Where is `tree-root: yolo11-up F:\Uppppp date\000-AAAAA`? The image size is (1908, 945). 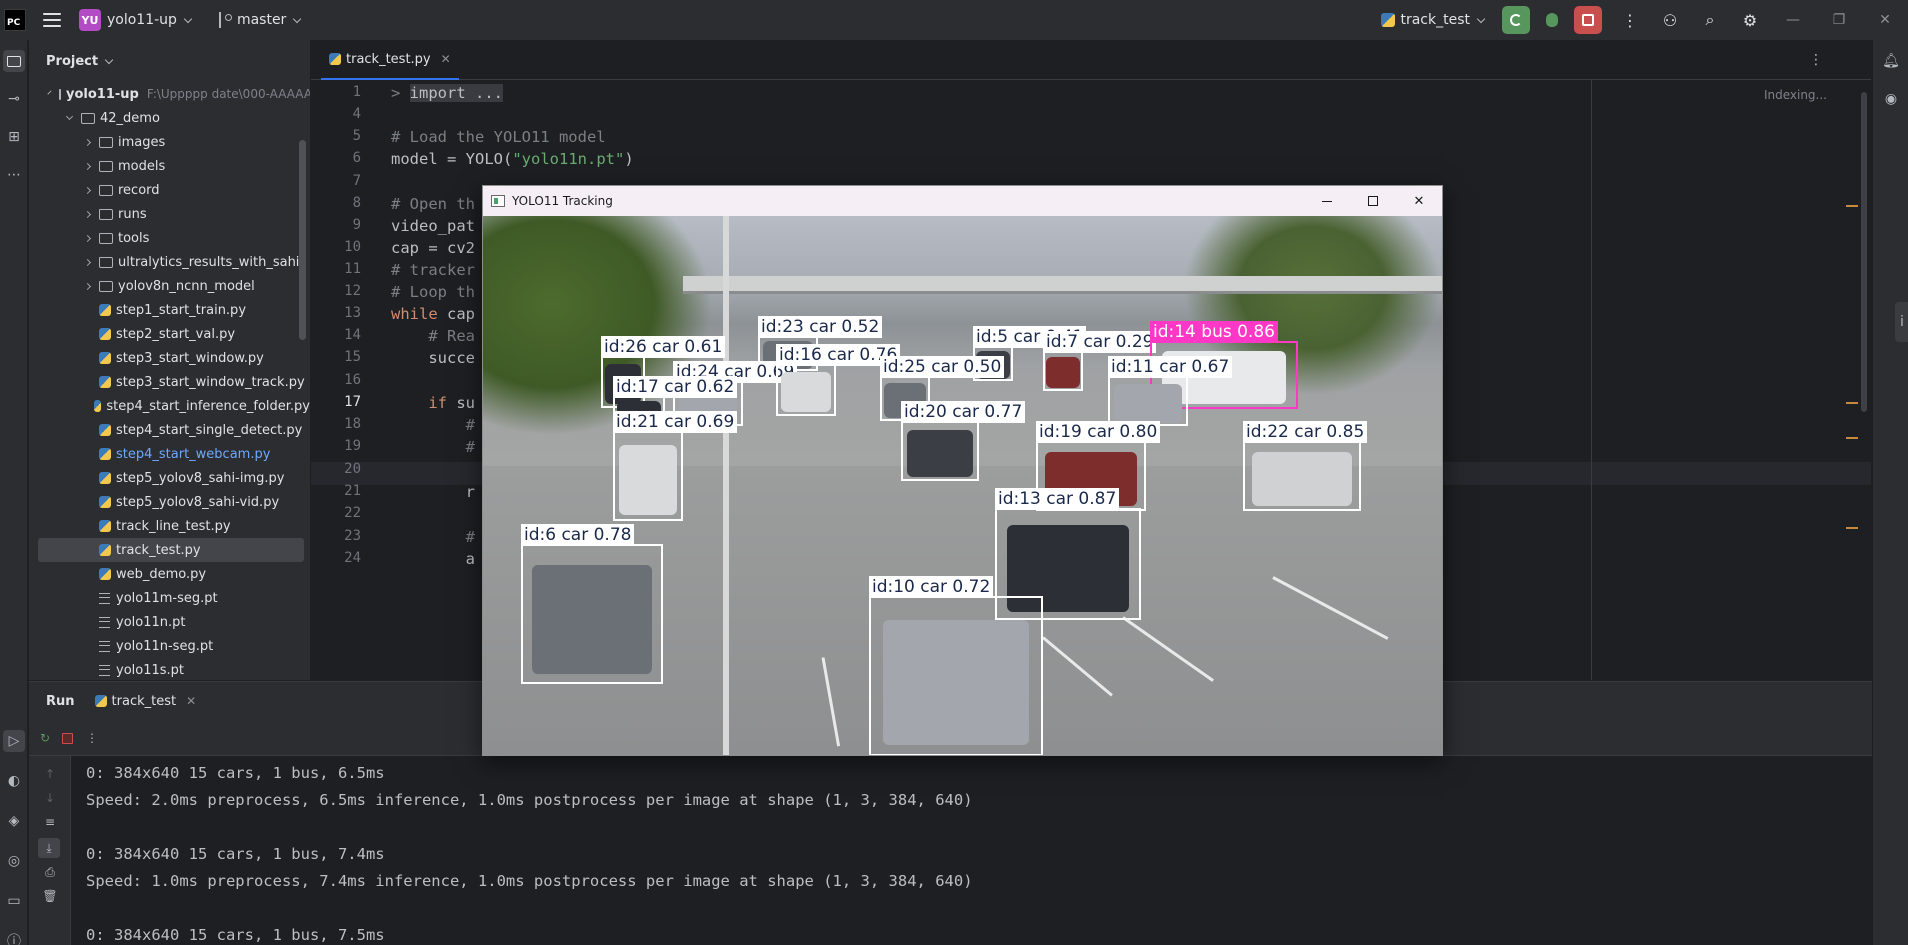 tree-root: yolo11-up F:\Uppppp date\000-AAAAA is located at coordinates (169, 94).